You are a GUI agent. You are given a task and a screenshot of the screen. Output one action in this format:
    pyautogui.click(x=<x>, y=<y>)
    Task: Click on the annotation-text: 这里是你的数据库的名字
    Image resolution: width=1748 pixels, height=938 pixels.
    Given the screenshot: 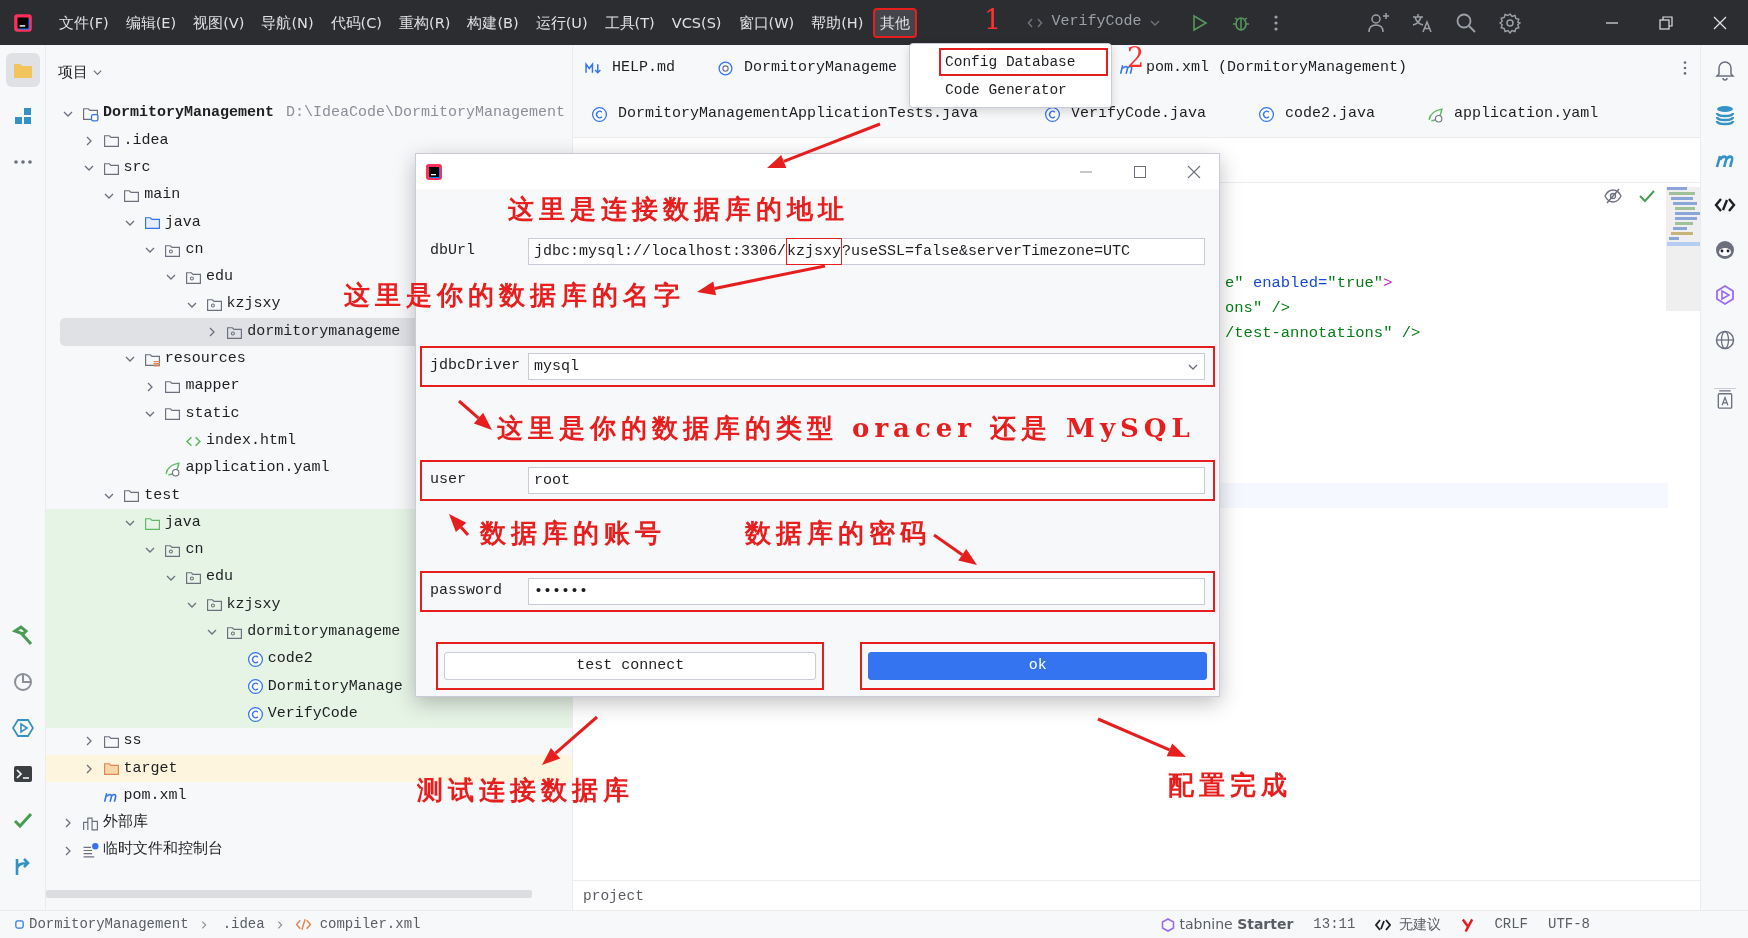 What is the action you would take?
    pyautogui.click(x=514, y=295)
    